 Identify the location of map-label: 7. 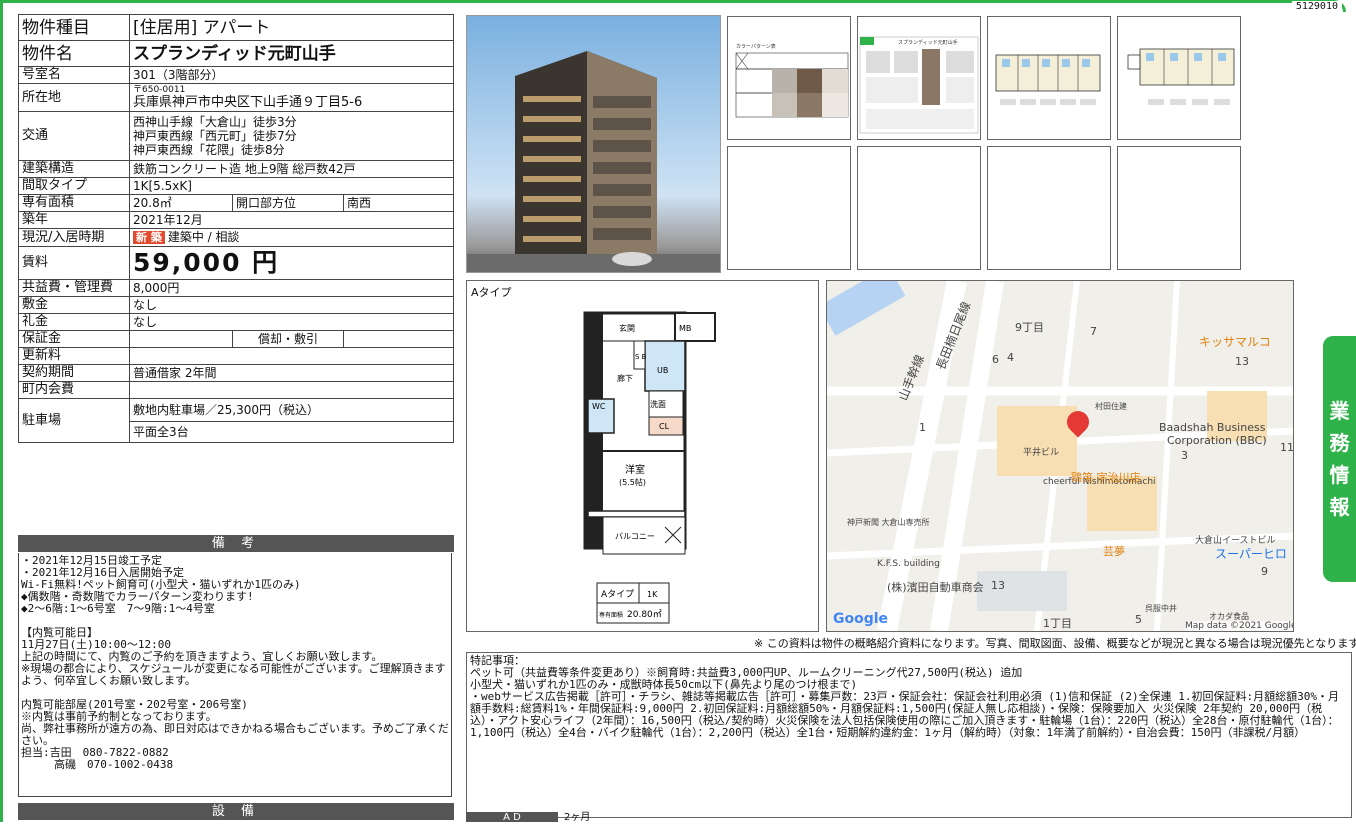
(1093, 331).